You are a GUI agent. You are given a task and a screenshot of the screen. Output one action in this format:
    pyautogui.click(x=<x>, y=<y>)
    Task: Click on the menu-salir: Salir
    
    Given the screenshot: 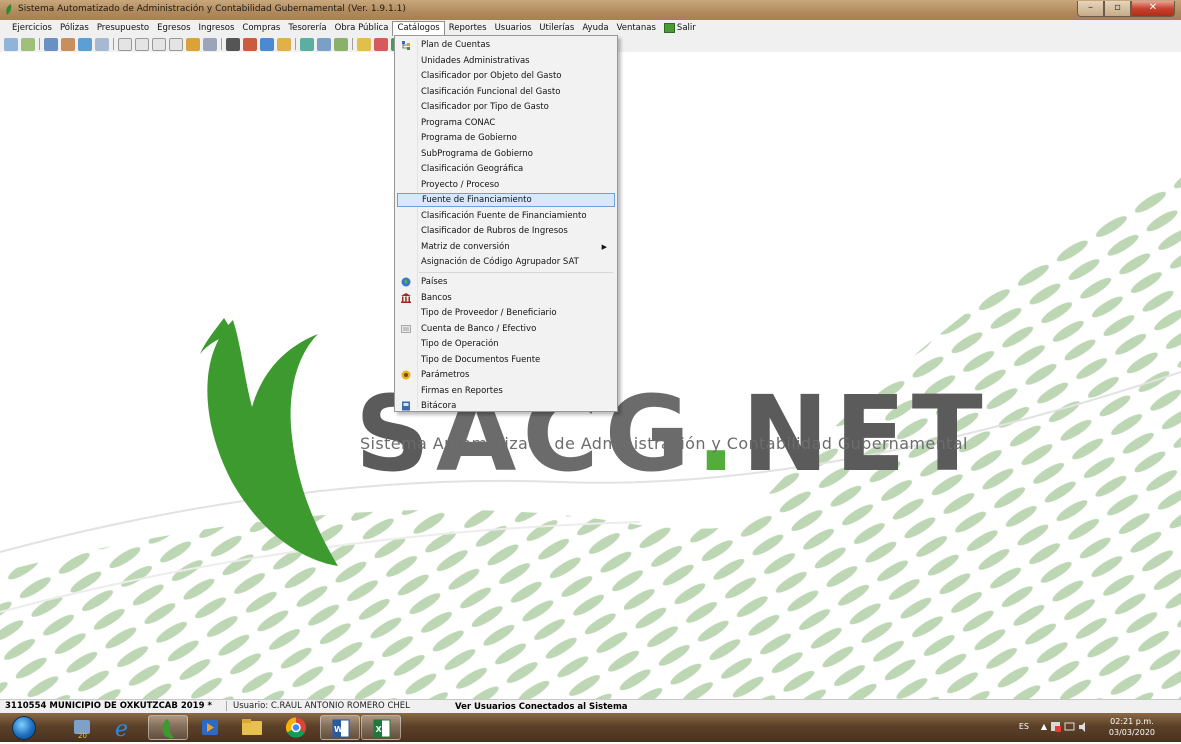 What is the action you would take?
    pyautogui.click(x=680, y=28)
    